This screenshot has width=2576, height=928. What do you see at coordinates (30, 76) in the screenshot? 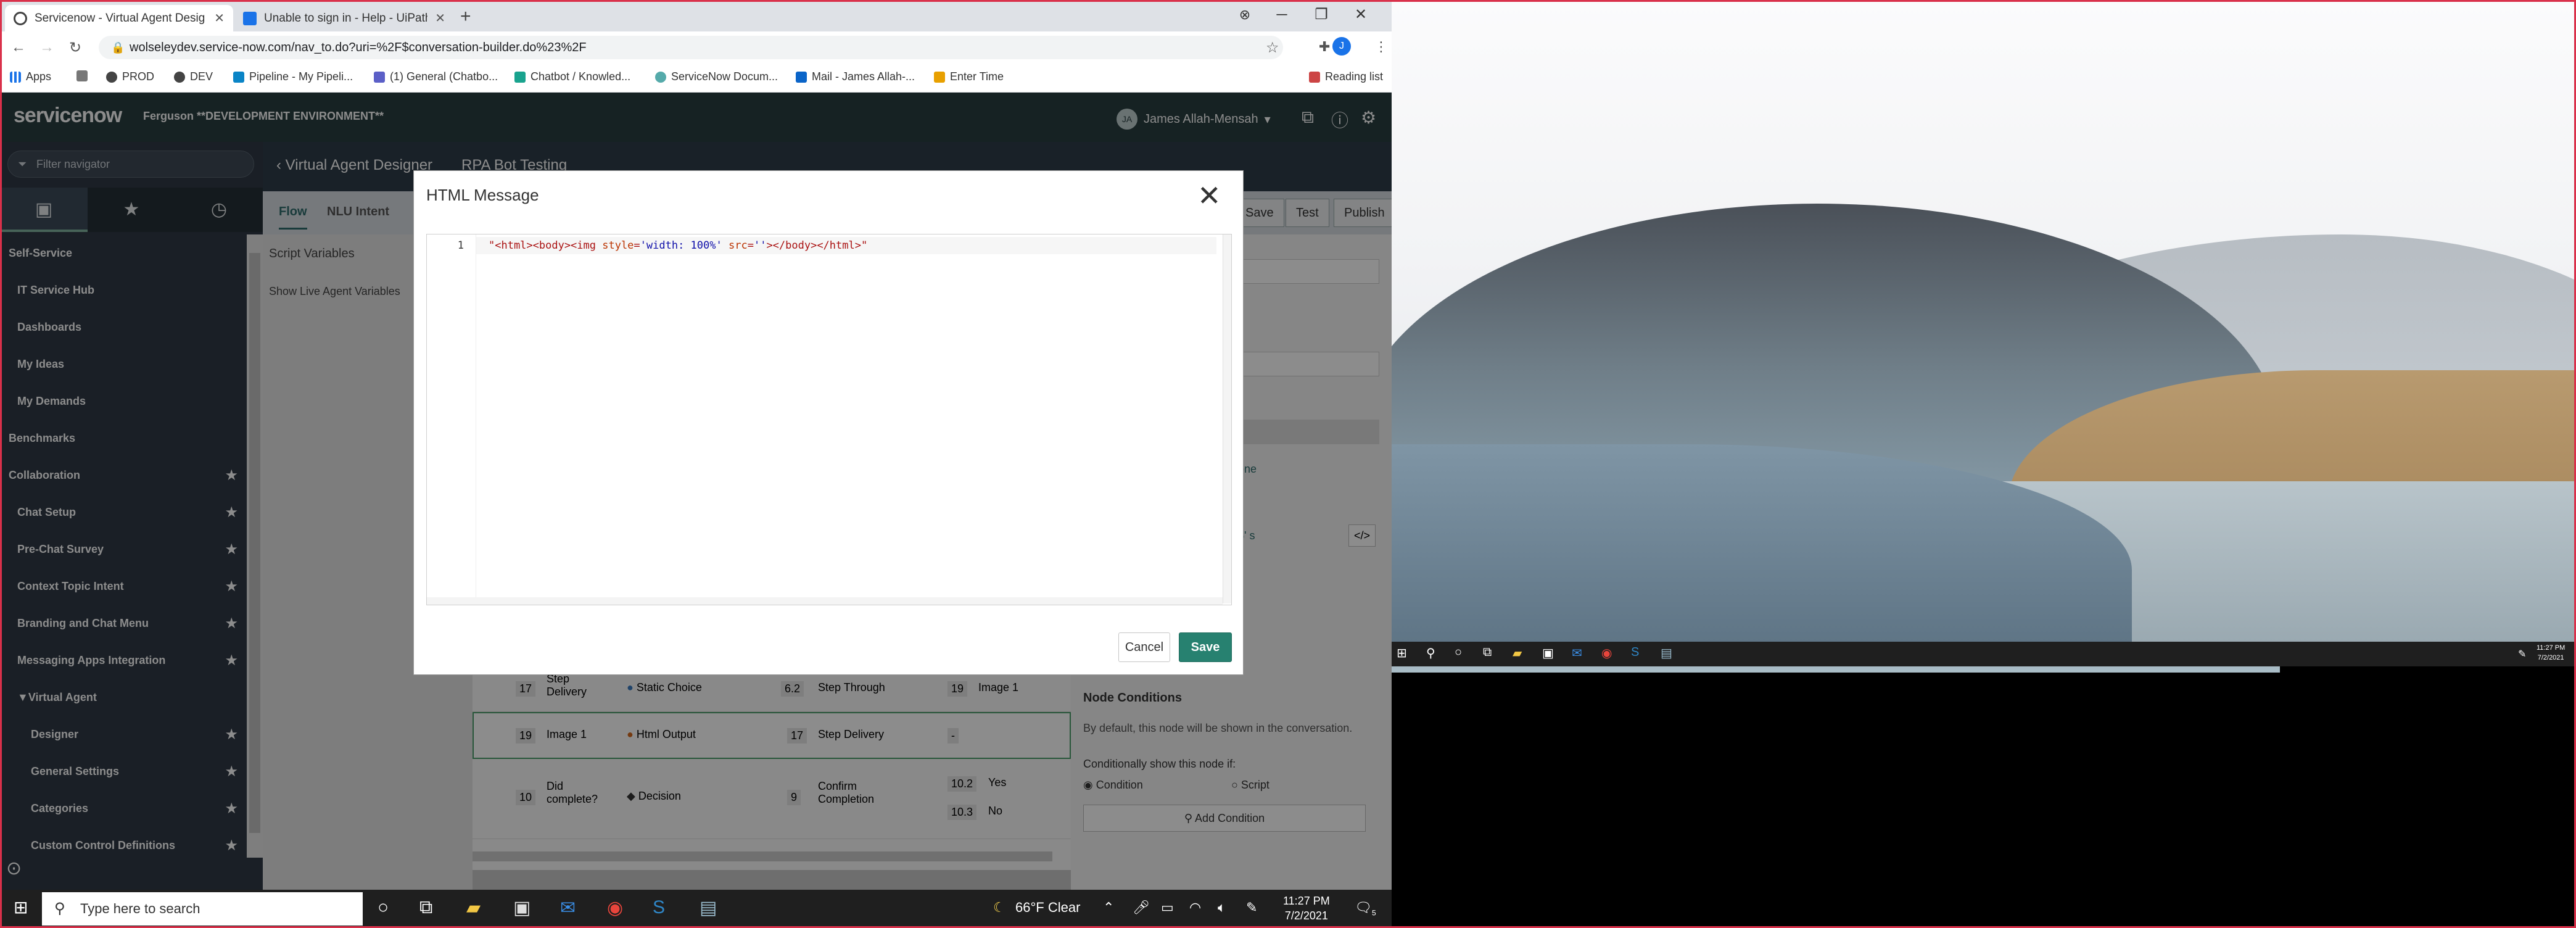
I see `bookmark-apps: Apps` at bounding box center [30, 76].